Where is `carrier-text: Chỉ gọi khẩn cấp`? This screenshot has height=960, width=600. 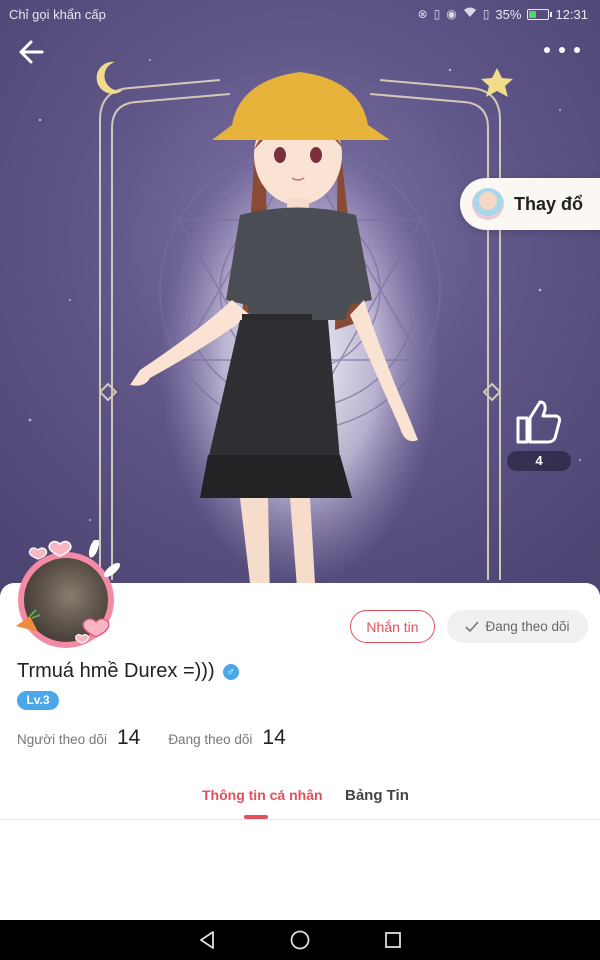 carrier-text: Chỉ gọi khẩn cấp is located at coordinates (57, 14).